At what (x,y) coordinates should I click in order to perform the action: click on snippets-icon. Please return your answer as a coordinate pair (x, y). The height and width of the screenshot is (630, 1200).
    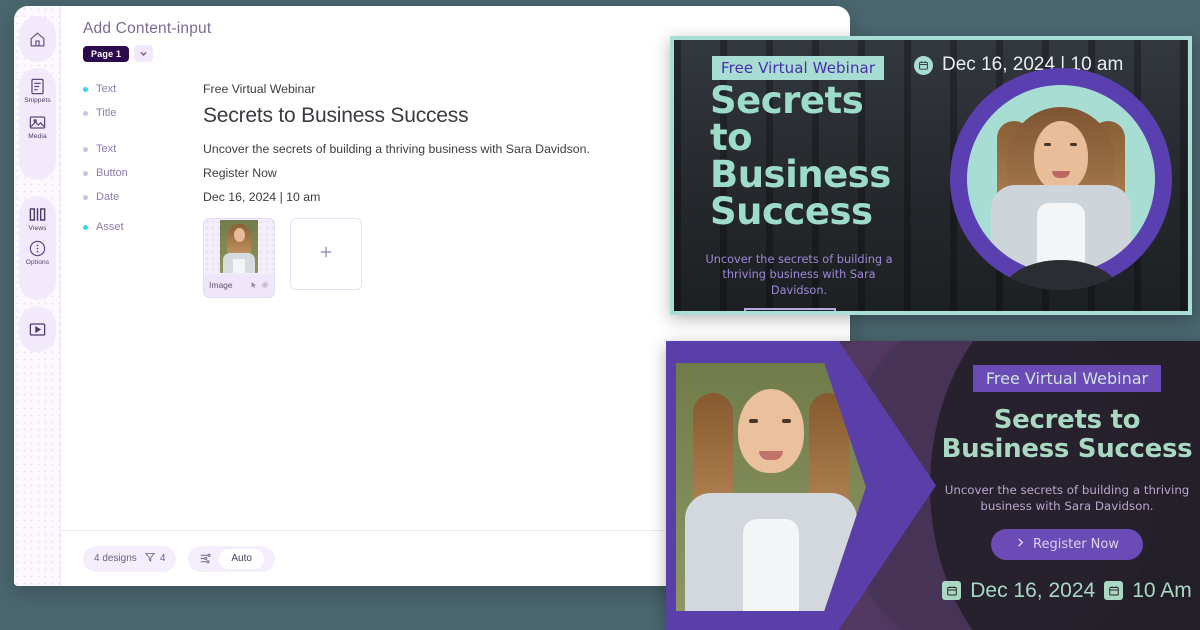
    Looking at the image, I should click on (37, 86).